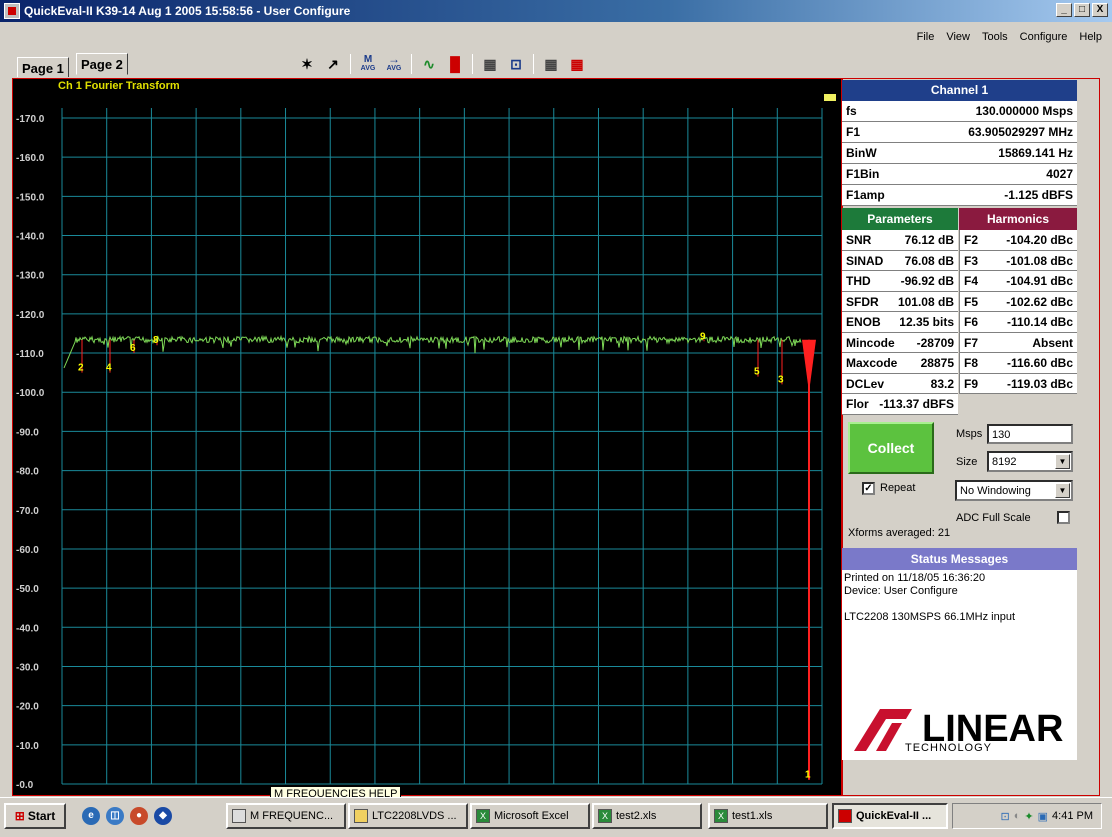 Image resolution: width=1112 pixels, height=837 pixels. What do you see at coordinates (971, 342) in the screenshot?
I see `harmonic-name: F7` at bounding box center [971, 342].